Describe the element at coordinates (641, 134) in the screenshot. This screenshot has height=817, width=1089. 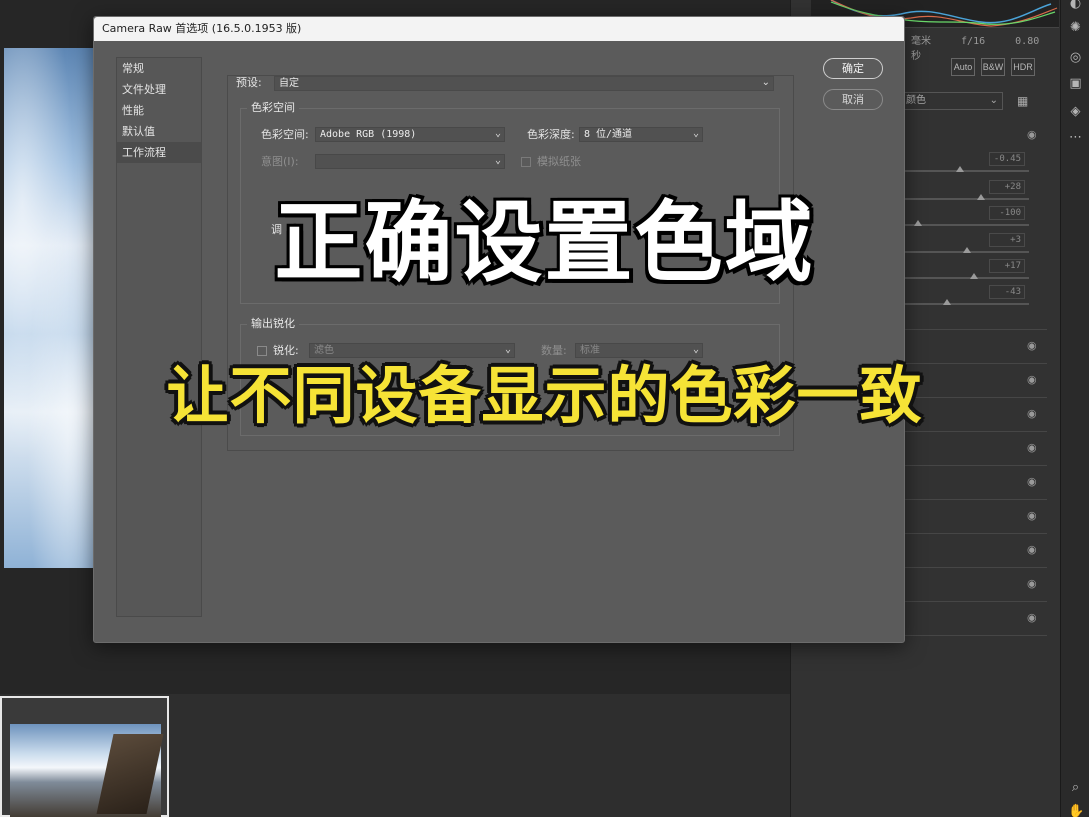
I see `color-depth-select: 8 位/通道 ⌄` at that location.